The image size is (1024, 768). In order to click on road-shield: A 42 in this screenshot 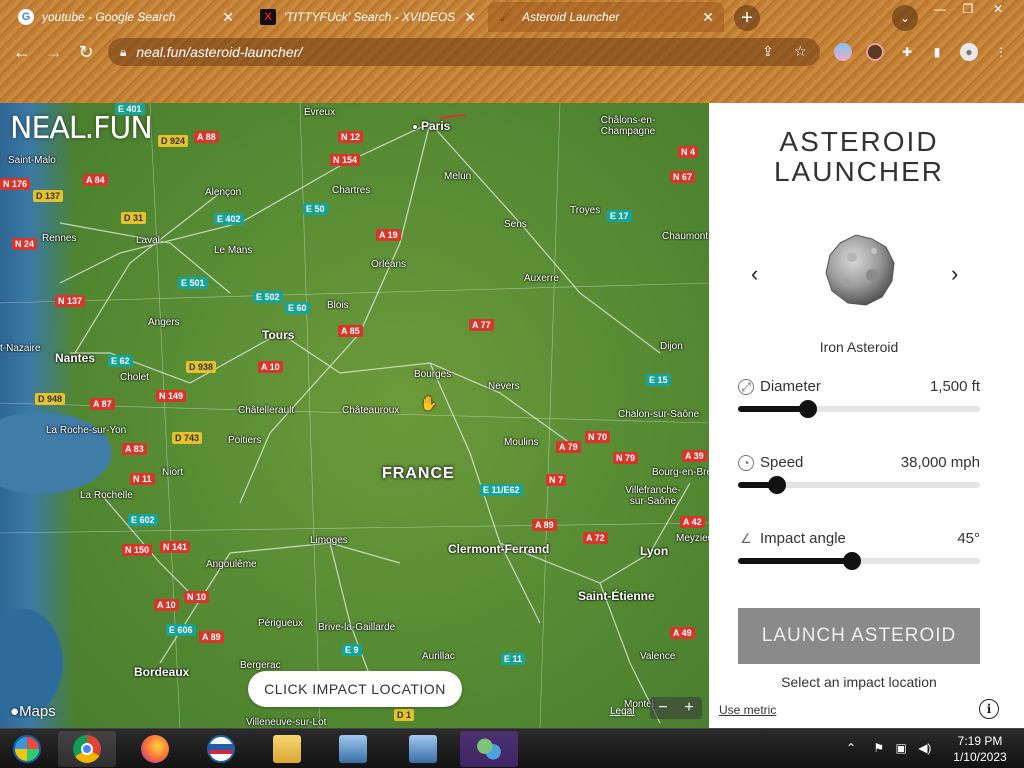, I will do `click(692, 522)`.